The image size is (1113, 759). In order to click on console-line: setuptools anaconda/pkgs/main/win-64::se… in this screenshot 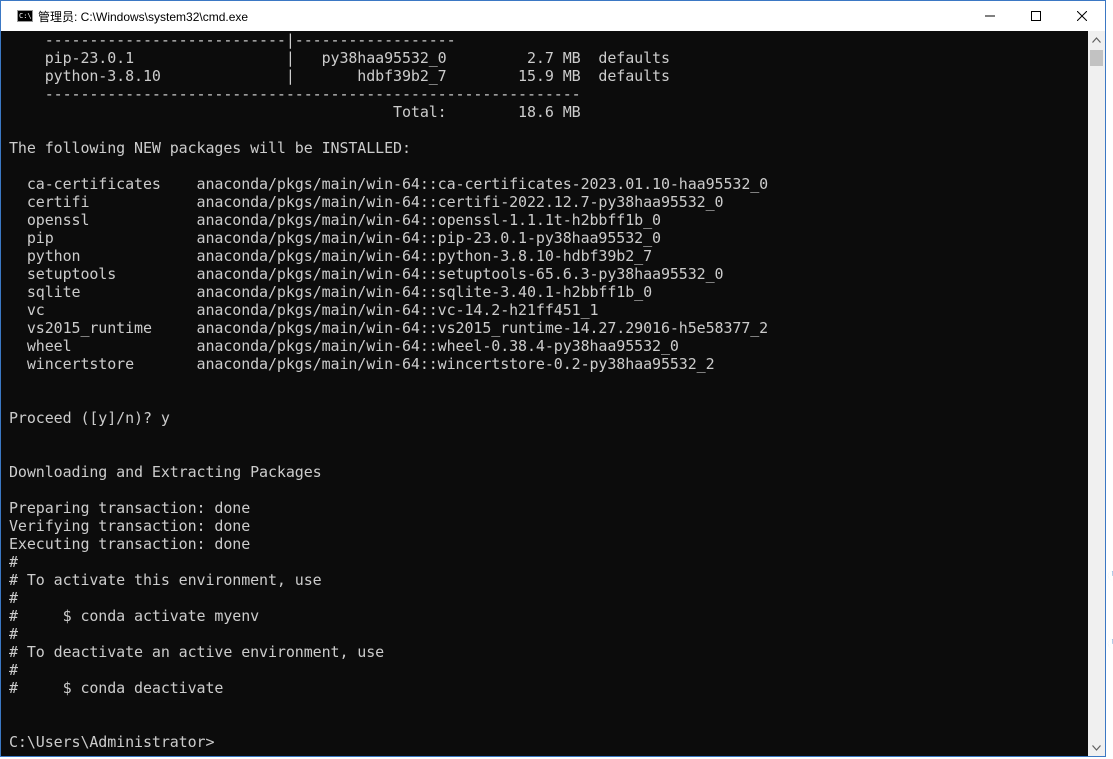, I will do `click(366, 274)`.